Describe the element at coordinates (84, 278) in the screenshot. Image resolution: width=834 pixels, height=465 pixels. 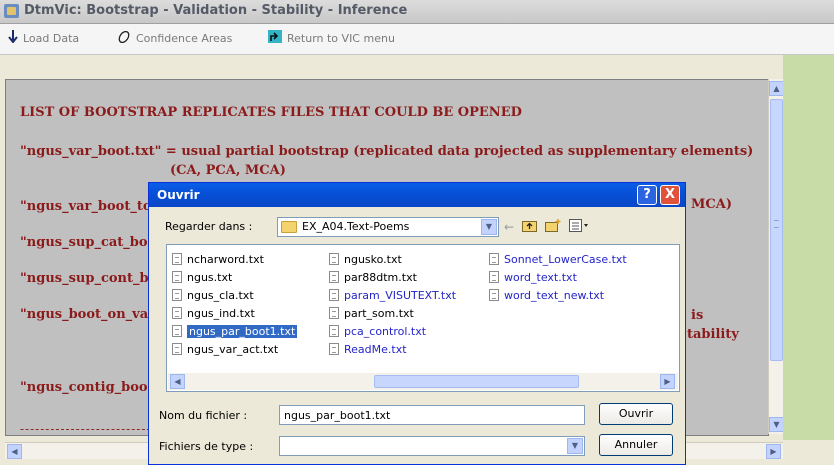
I see `doc-line-4: "ngus_sup_cont_b` at that location.